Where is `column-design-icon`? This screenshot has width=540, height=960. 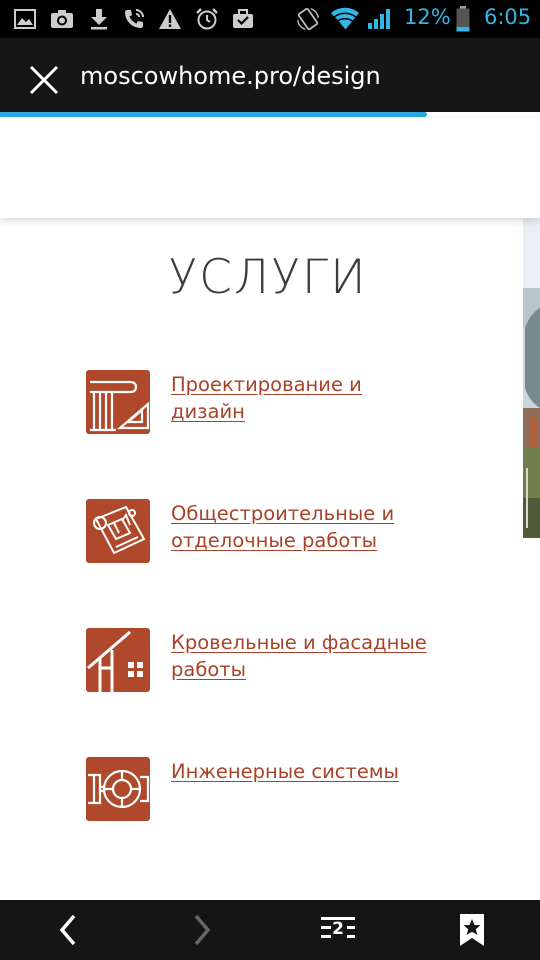
column-design-icon is located at coordinates (118, 402).